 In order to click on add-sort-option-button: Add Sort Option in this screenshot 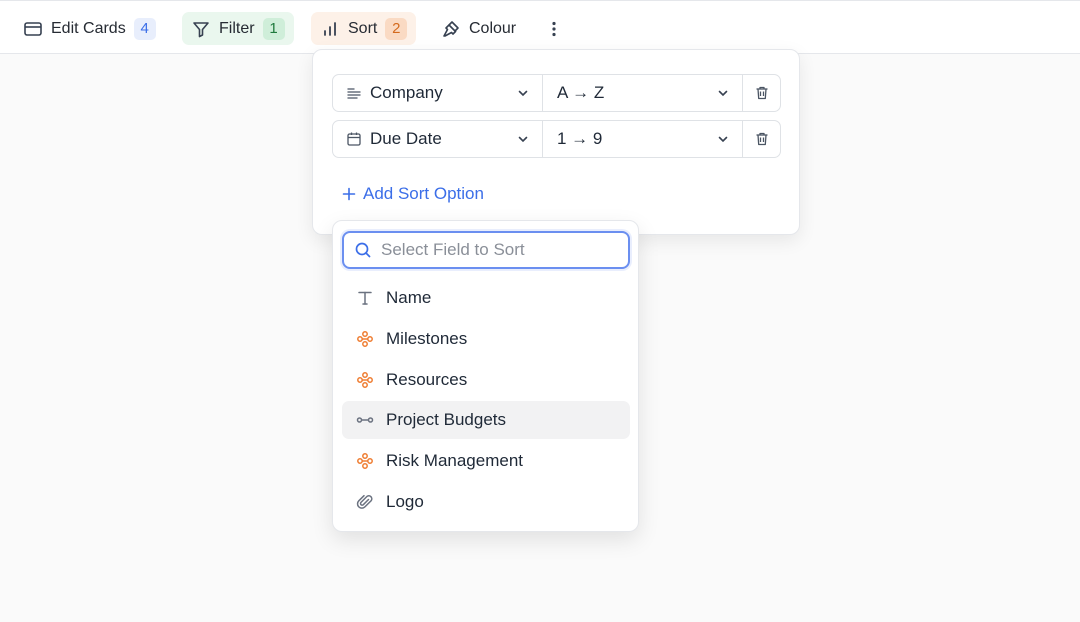, I will do `click(412, 194)`.